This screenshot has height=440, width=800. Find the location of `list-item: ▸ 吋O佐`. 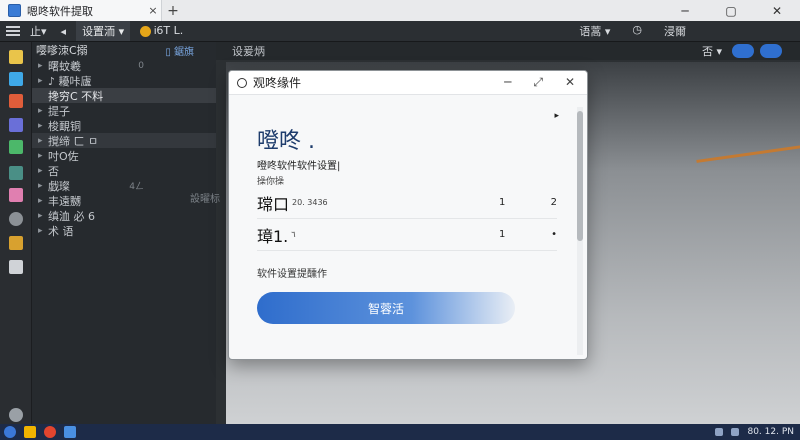

list-item: ▸ 吋O佐 is located at coordinates (124, 155).